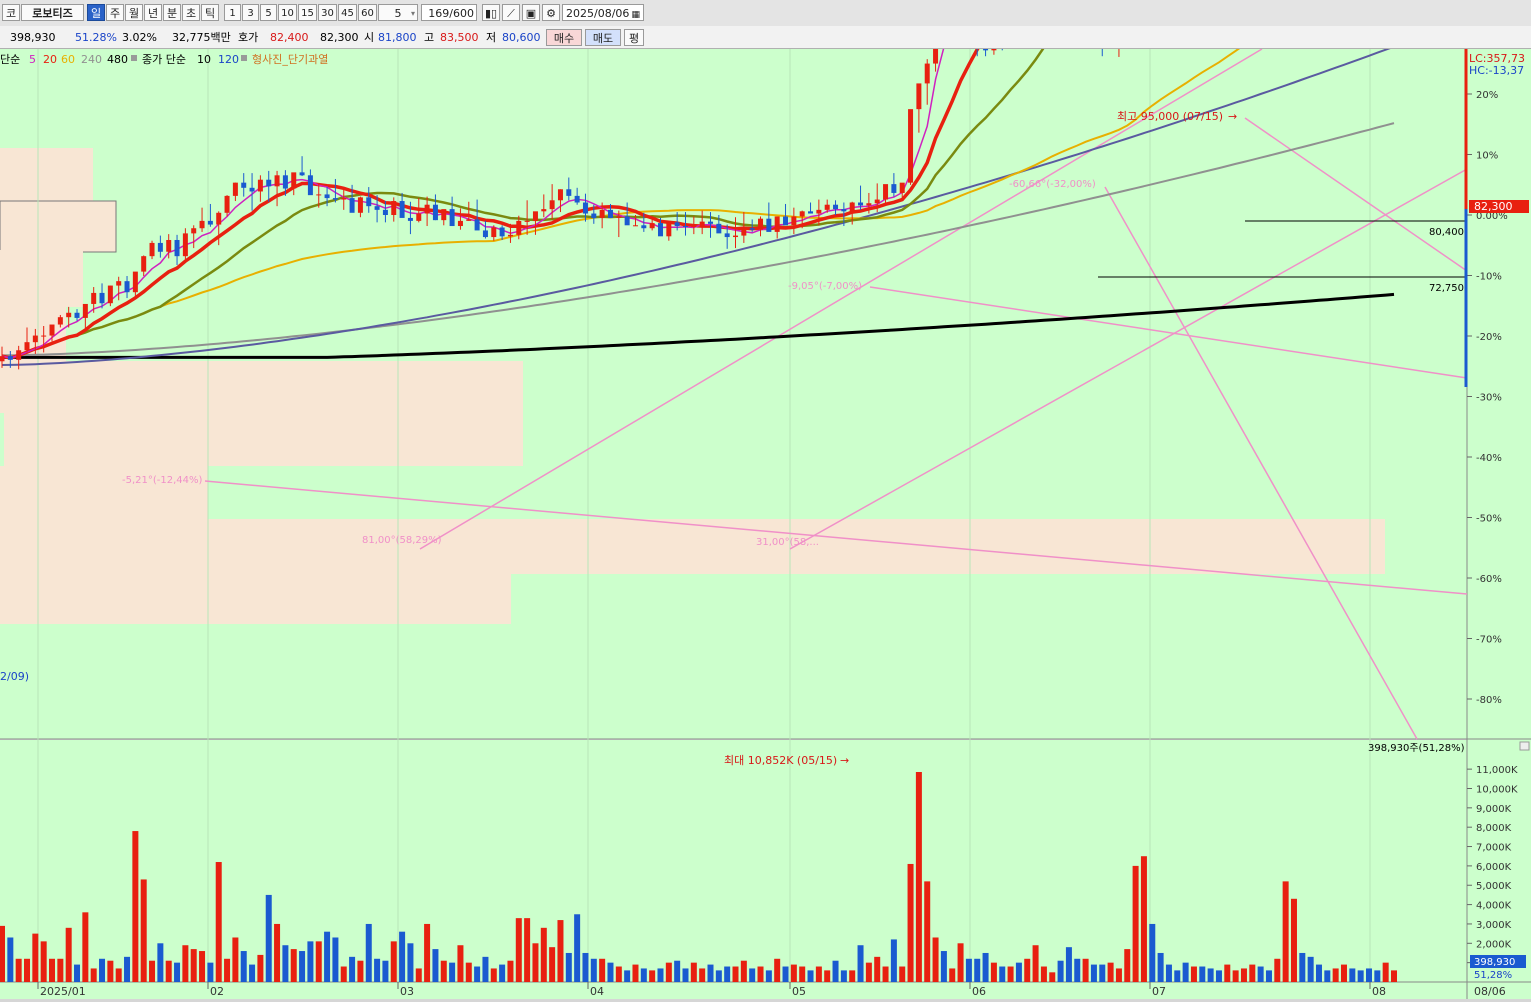 Image resolution: width=1531 pixels, height=1002 pixels. What do you see at coordinates (531, 12) in the screenshot?
I see `save-icon: ▣` at bounding box center [531, 12].